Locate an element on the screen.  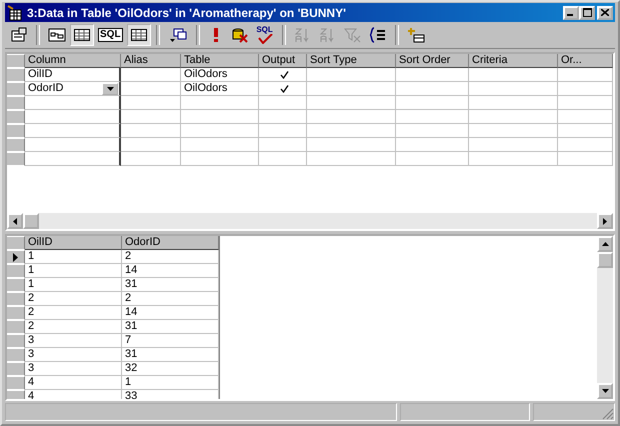
column-header: Alias is located at coordinates (151, 61).